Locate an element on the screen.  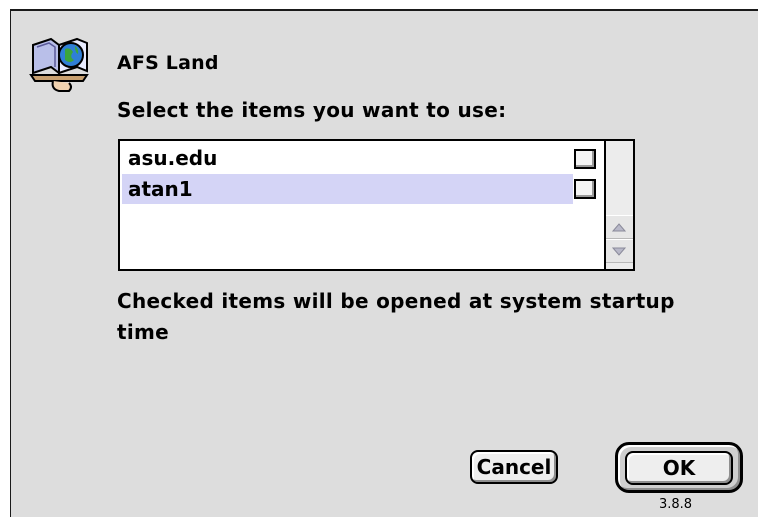
startup-checkbox-asu-edu is located at coordinates (585, 159).